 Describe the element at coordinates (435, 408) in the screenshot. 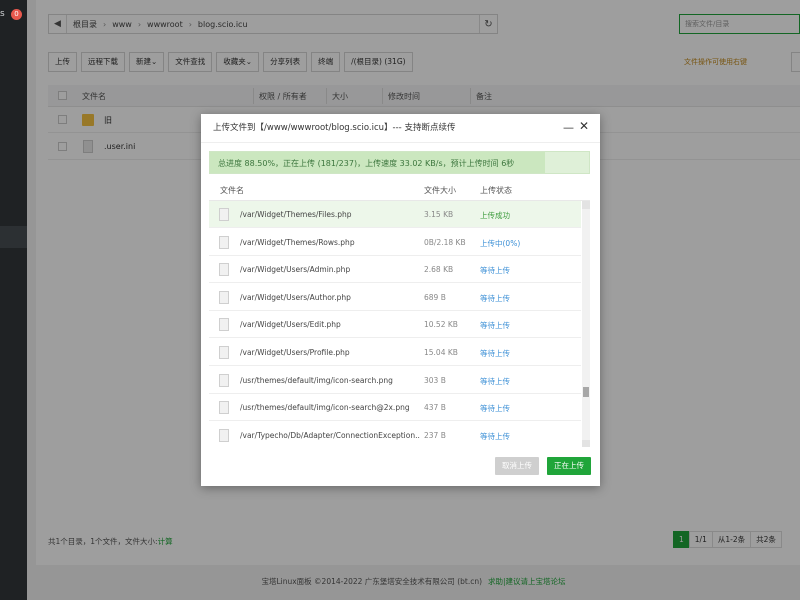

I see `upload-file-size: 437 B` at that location.